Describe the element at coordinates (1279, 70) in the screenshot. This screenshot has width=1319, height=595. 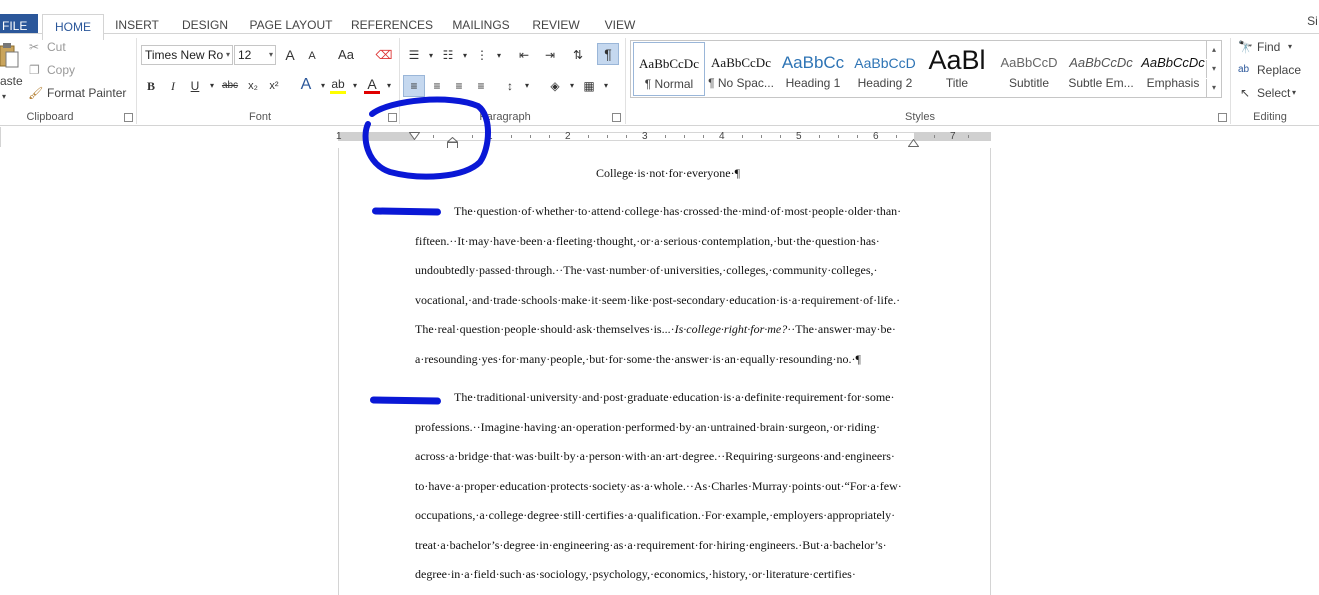
I see `replace-button: Replace` at that location.